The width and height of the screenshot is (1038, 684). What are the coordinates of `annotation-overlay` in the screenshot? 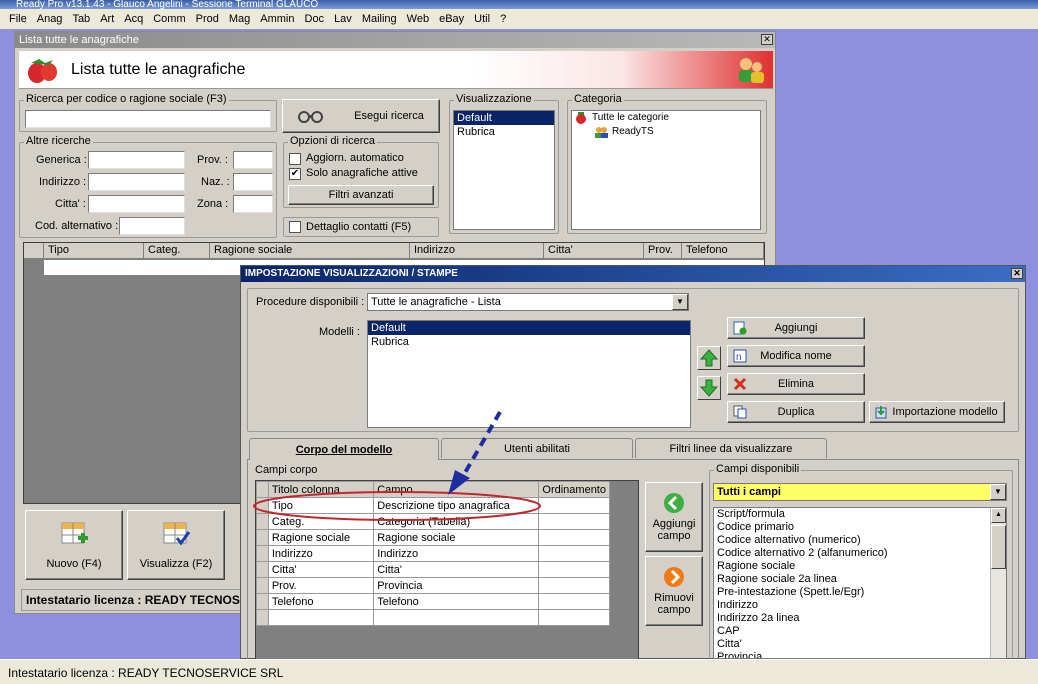 It's located at (397, 466).